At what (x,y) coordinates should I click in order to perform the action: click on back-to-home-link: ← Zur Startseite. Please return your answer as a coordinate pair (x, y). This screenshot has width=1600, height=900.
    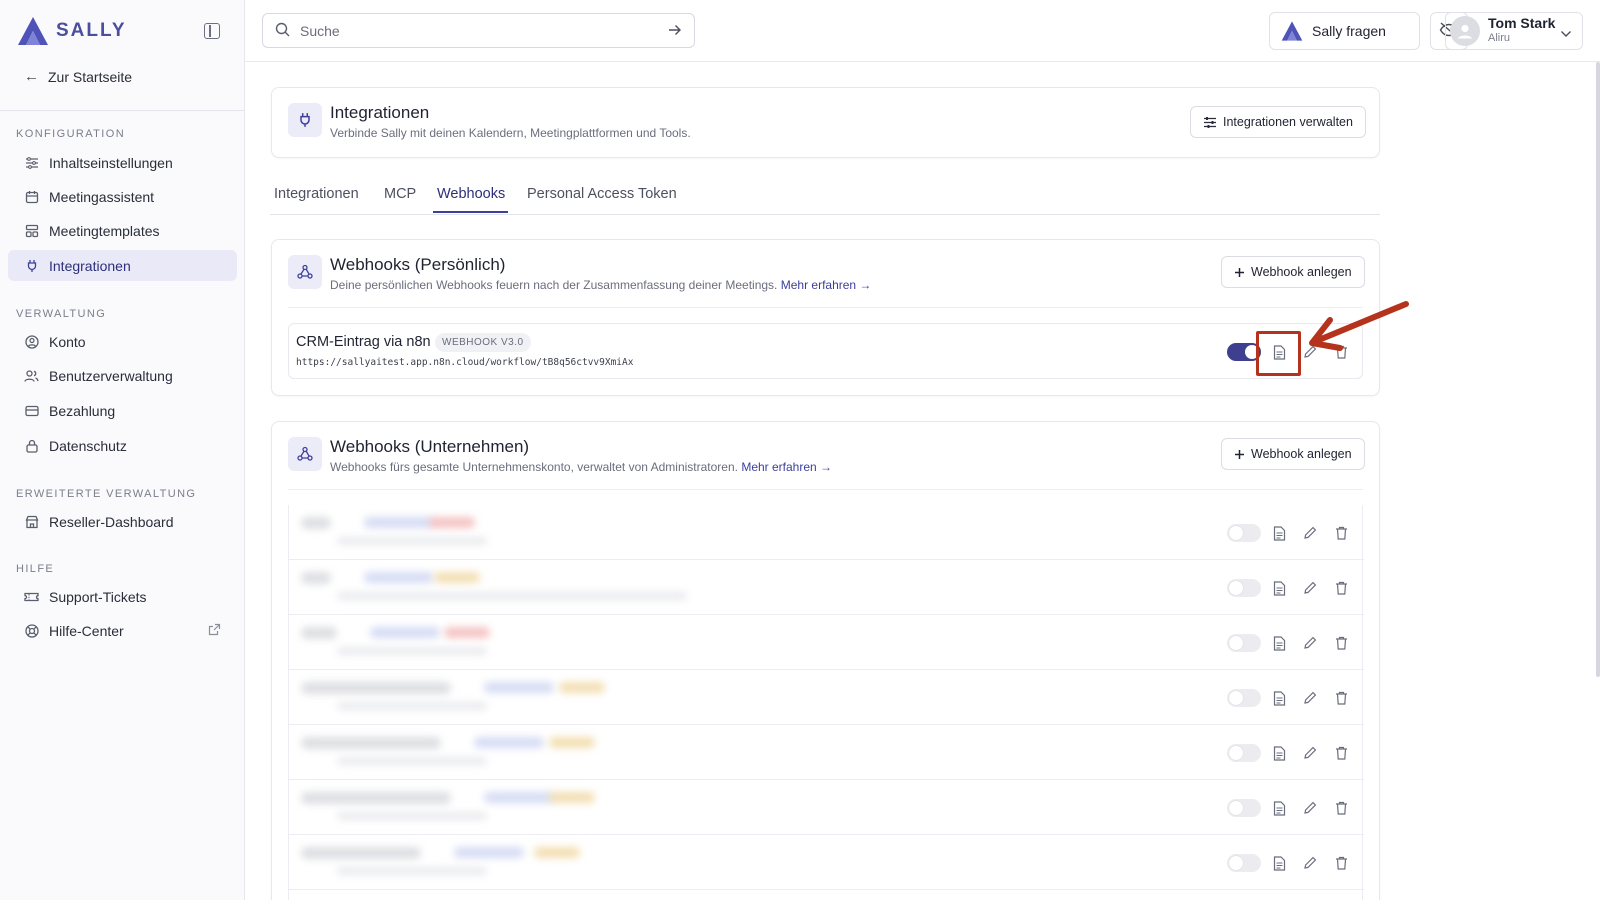
    Looking at the image, I should click on (78, 76).